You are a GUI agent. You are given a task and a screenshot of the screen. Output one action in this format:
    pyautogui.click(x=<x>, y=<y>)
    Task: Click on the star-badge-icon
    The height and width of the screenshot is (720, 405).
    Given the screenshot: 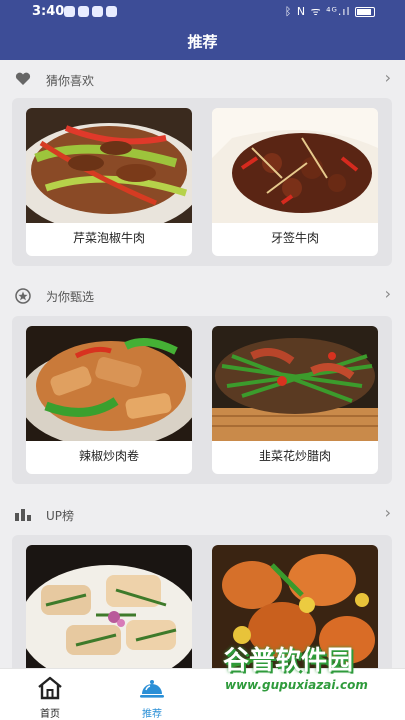 What is the action you would take?
    pyautogui.click(x=23, y=296)
    